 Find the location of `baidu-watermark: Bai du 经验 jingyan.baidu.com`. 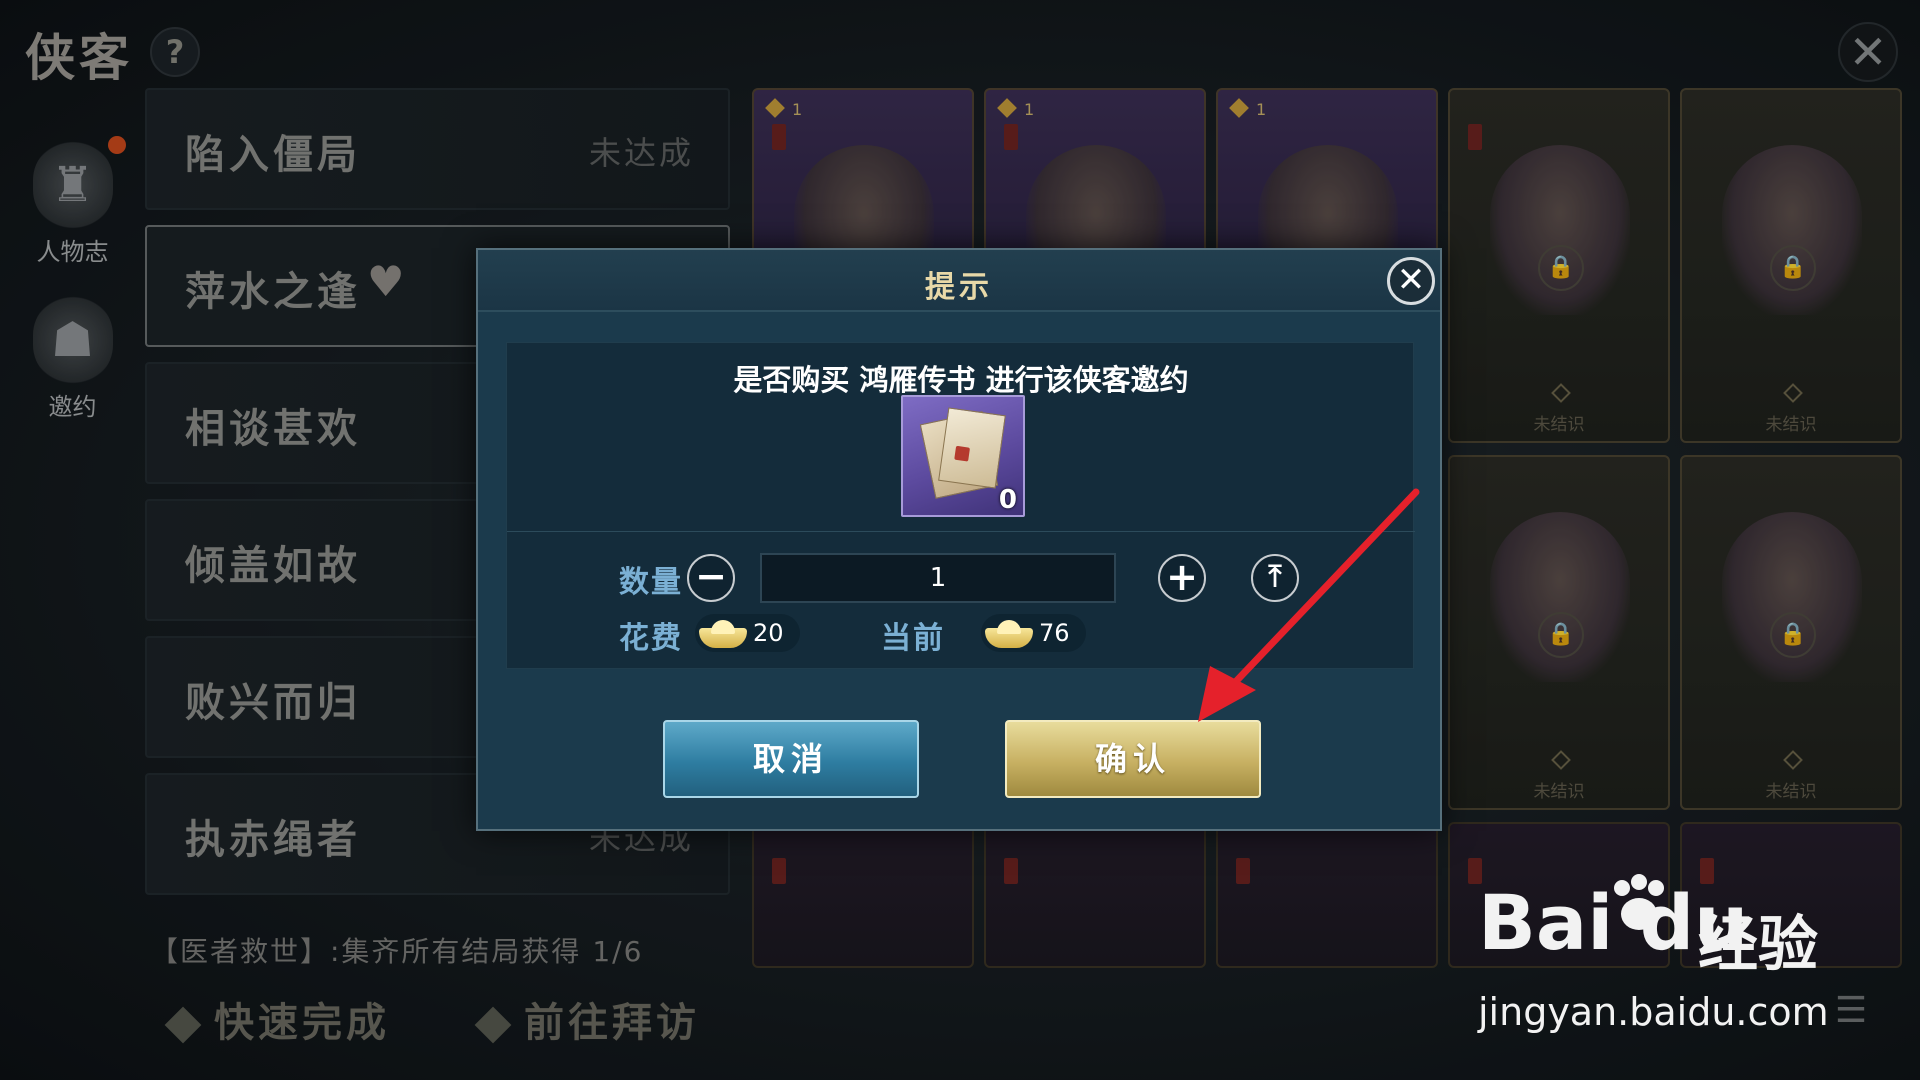

baidu-watermark: Bai du 经验 jingyan.baidu.com is located at coordinates (1688, 961).